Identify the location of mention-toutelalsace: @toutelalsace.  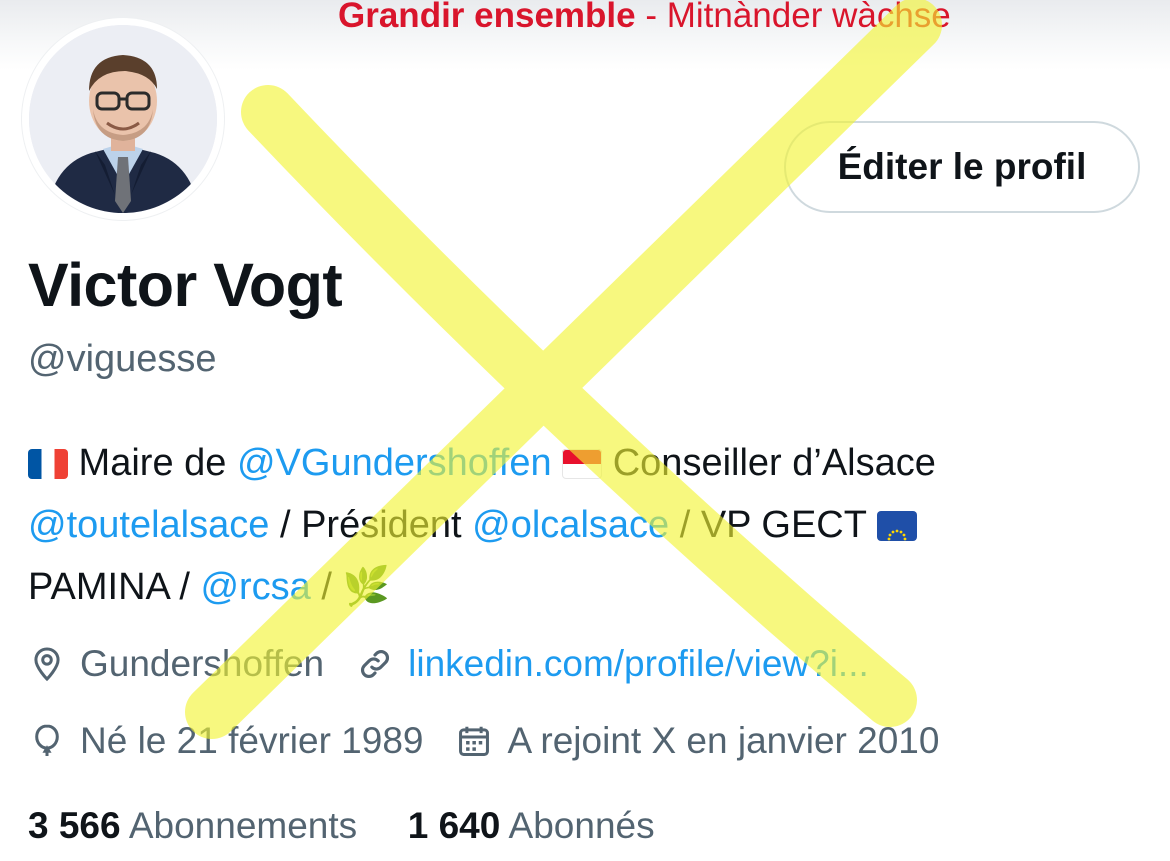
(148, 525).